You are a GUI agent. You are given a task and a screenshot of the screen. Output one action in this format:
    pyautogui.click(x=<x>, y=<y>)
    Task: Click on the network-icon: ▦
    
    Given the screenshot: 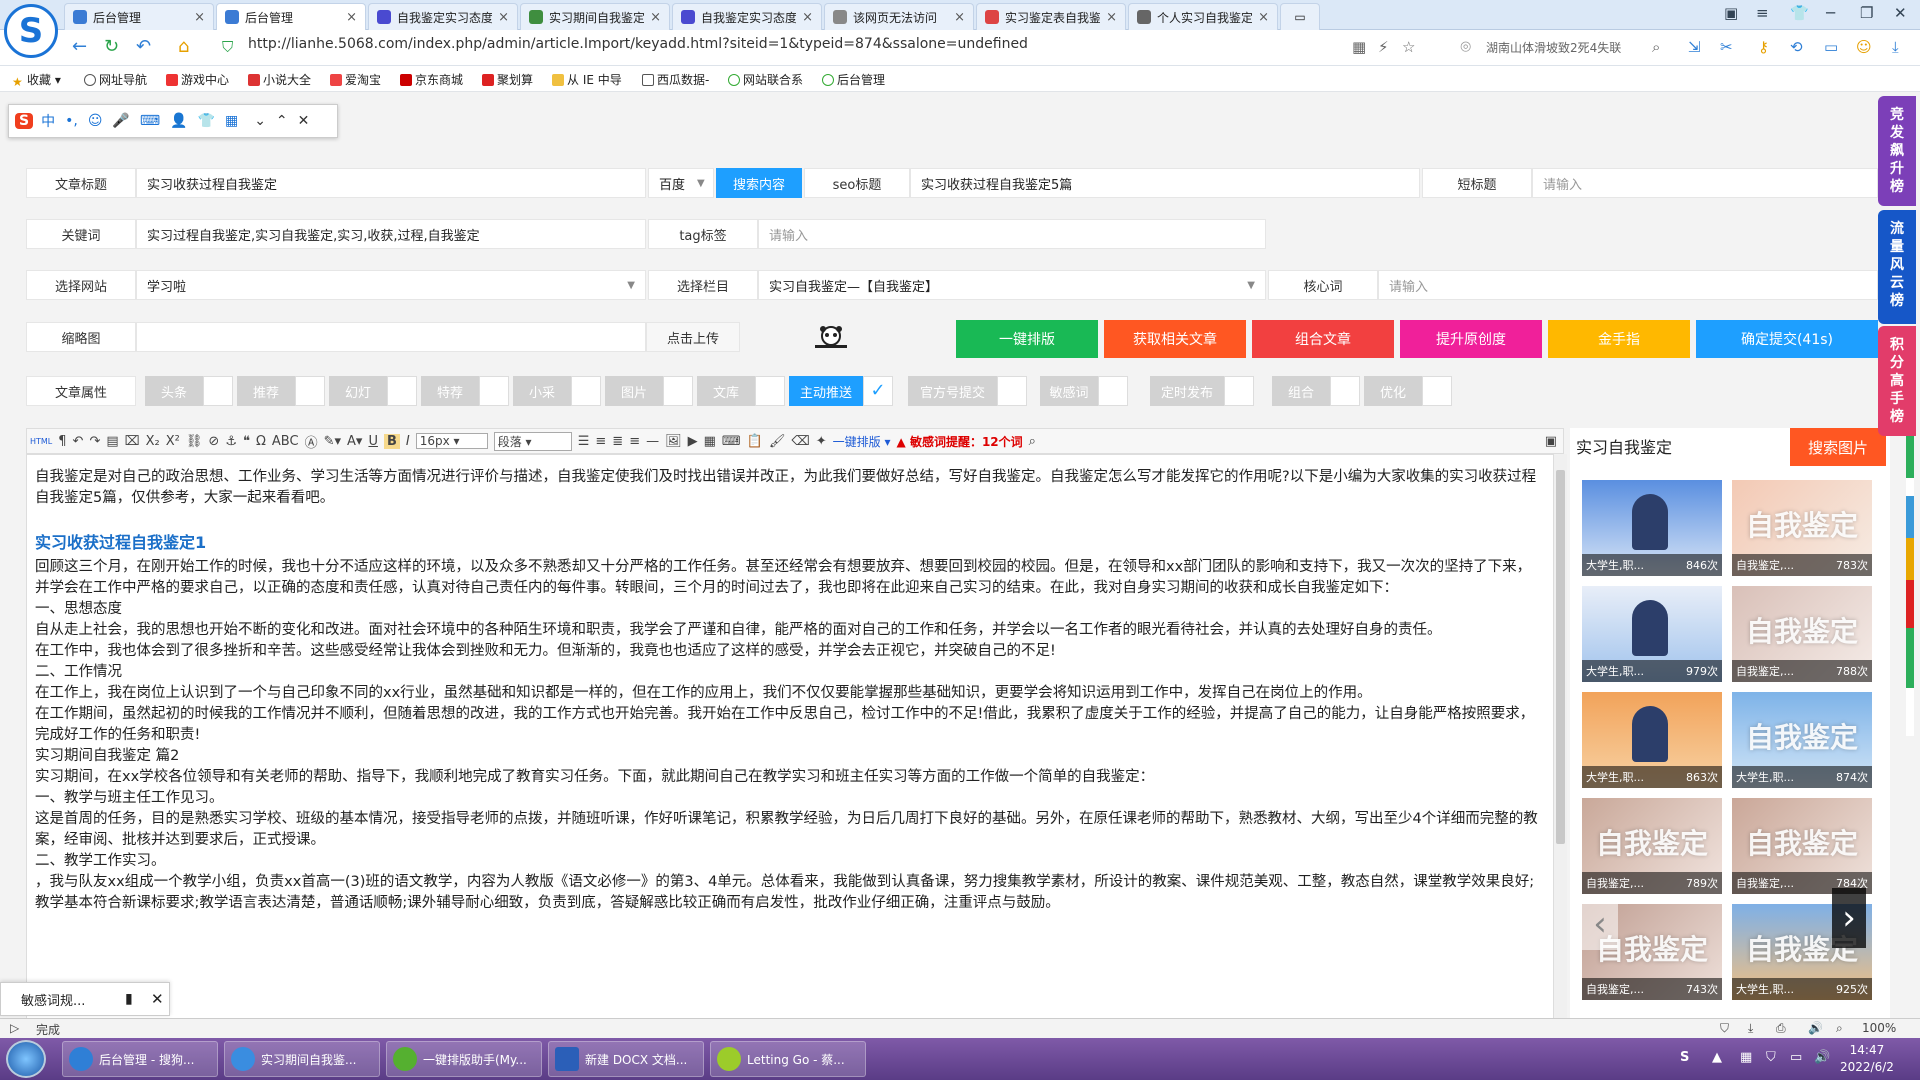 What is the action you would take?
    pyautogui.click(x=1746, y=1057)
    